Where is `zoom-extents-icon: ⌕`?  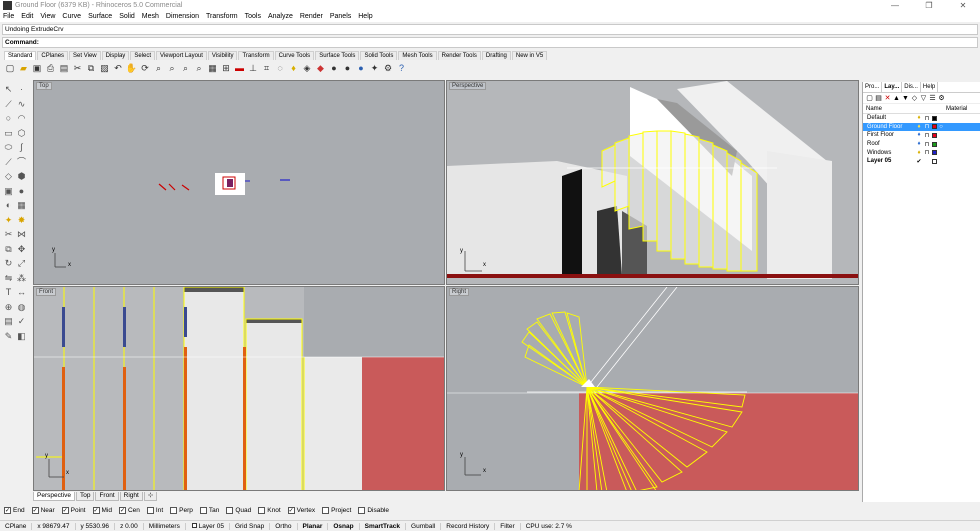
zoom-extents-icon: ⌕ is located at coordinates (186, 68).